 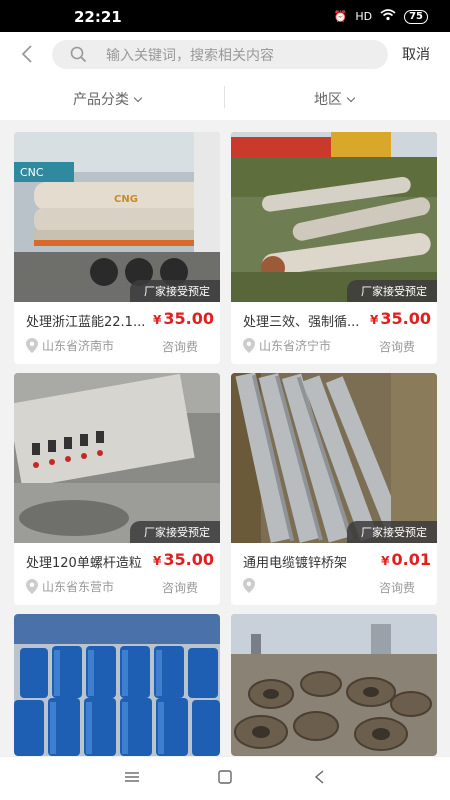 I want to click on menu-icon, so click(x=132, y=779).